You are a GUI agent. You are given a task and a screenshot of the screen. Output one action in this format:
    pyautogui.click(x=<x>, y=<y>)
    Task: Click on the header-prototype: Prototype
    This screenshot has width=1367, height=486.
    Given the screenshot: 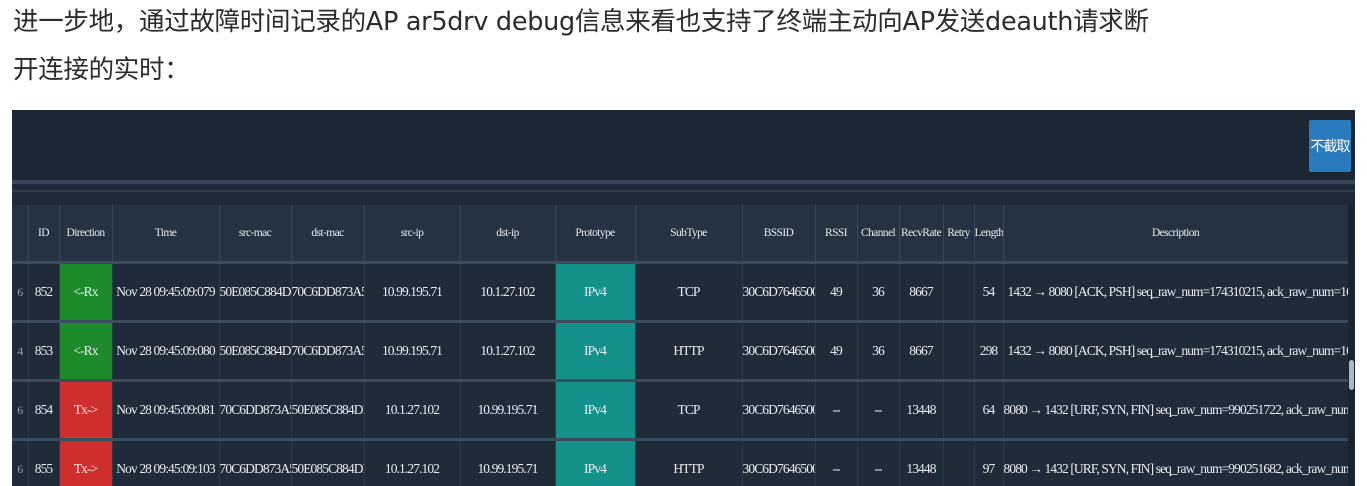 What is the action you would take?
    pyautogui.click(x=595, y=234)
    